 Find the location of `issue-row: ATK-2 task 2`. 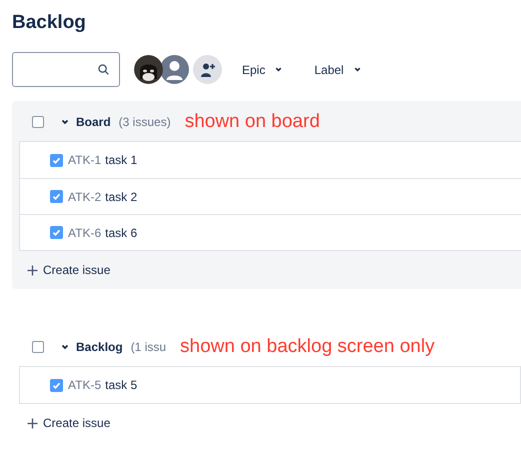

issue-row: ATK-2 task 2 is located at coordinates (270, 196).